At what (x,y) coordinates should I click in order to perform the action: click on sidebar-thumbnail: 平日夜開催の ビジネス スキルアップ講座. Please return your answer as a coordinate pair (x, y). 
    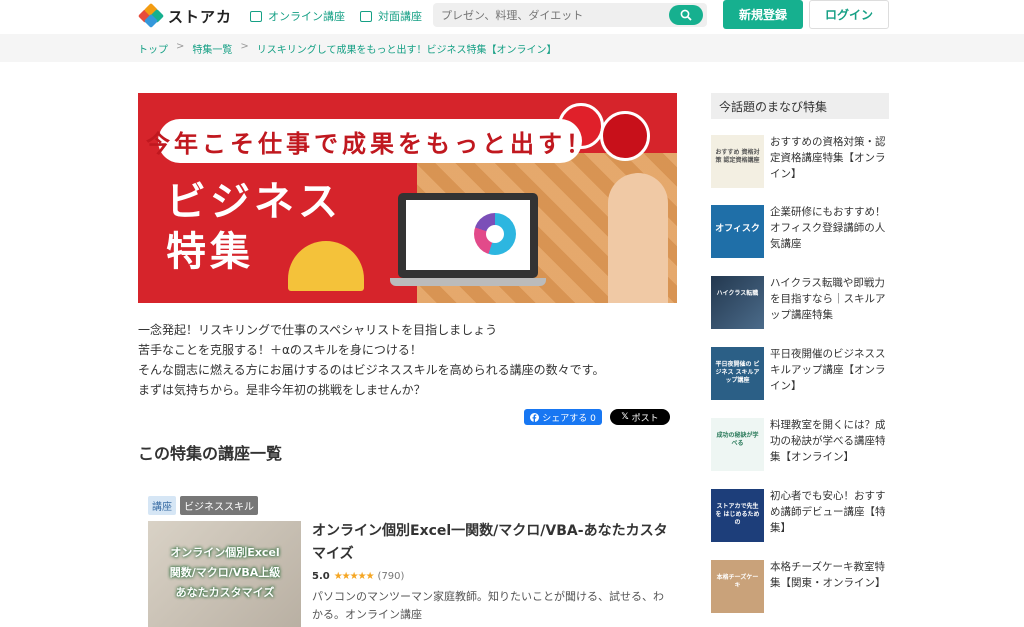
    Looking at the image, I should click on (737, 373).